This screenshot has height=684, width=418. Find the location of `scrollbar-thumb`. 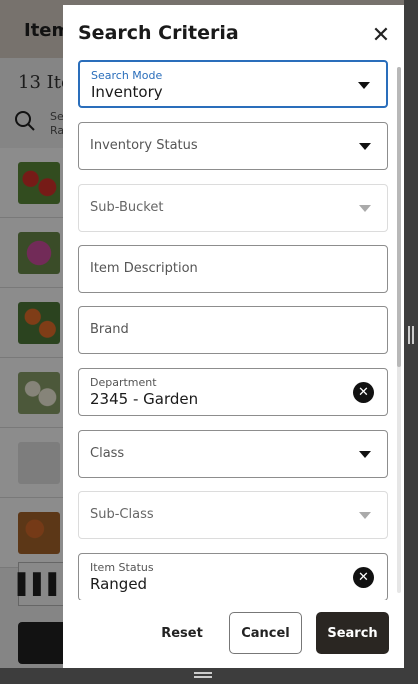

scrollbar-thumb is located at coordinates (399, 217).